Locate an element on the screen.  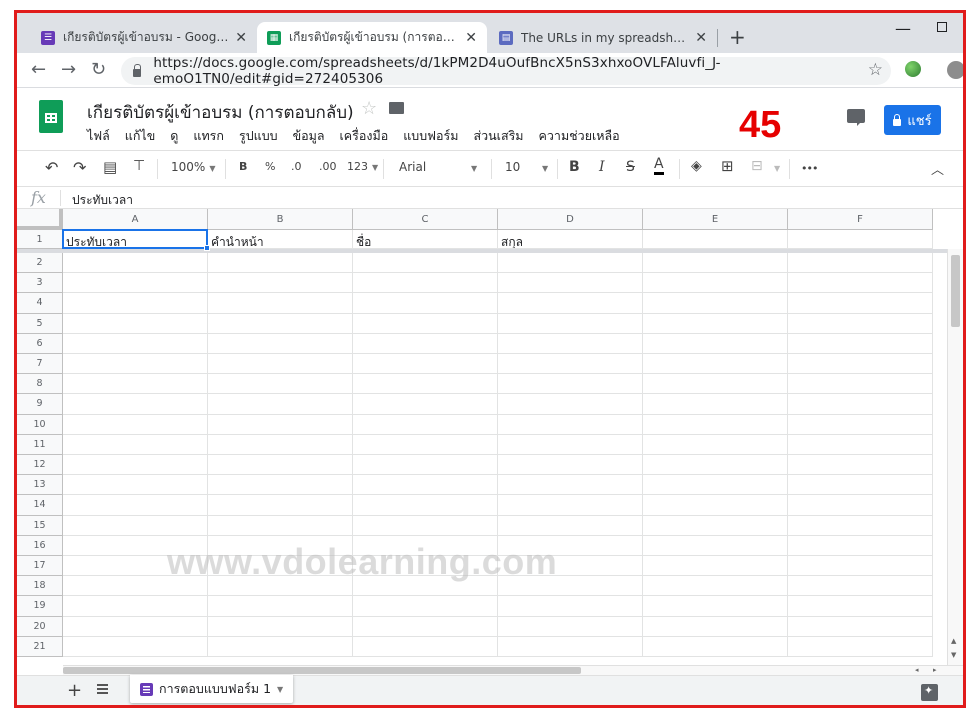
all-sheets-icon is located at coordinates (102, 689).